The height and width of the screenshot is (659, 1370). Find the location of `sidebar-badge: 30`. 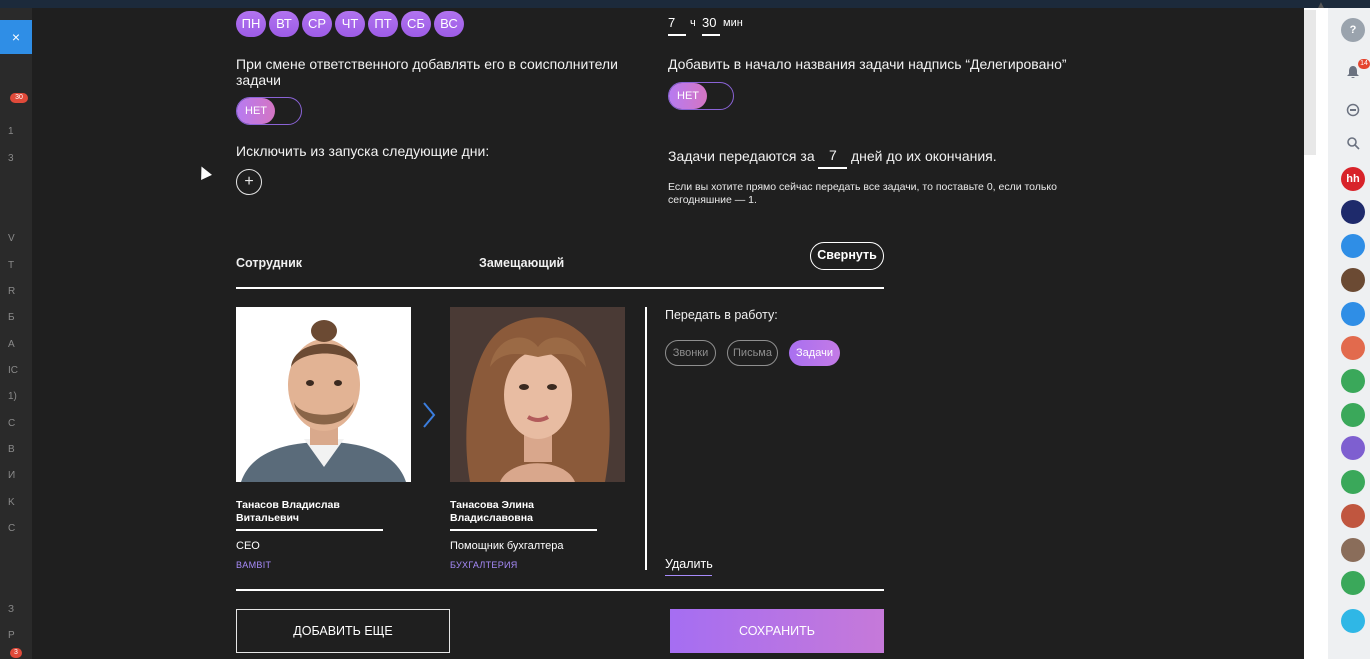

sidebar-badge: 30 is located at coordinates (19, 98).